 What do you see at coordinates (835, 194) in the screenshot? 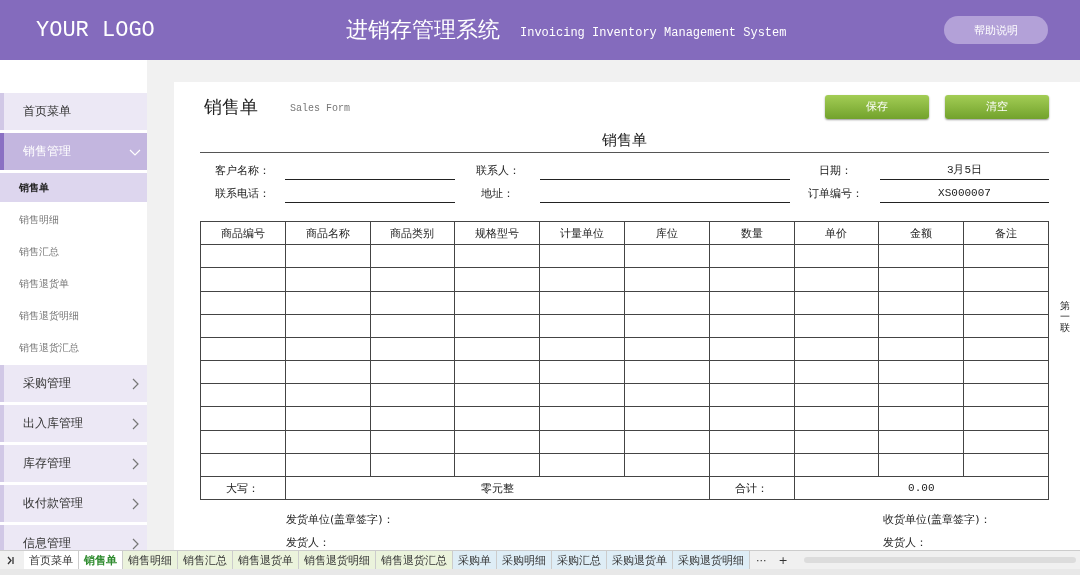
I see `field-label: 订单编号：` at bounding box center [835, 194].